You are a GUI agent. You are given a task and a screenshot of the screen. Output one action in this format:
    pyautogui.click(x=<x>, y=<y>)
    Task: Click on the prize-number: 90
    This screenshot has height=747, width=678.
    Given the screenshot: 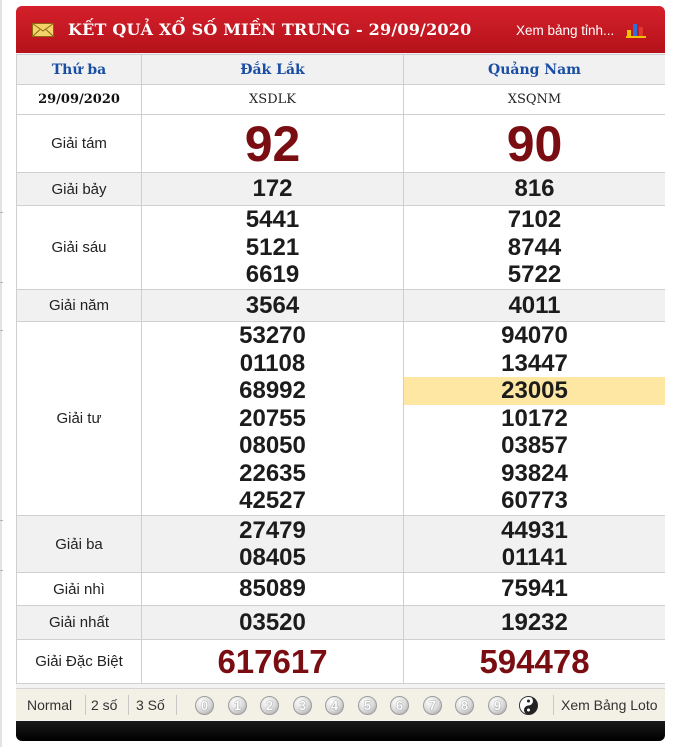 What is the action you would take?
    pyautogui.click(x=534, y=143)
    